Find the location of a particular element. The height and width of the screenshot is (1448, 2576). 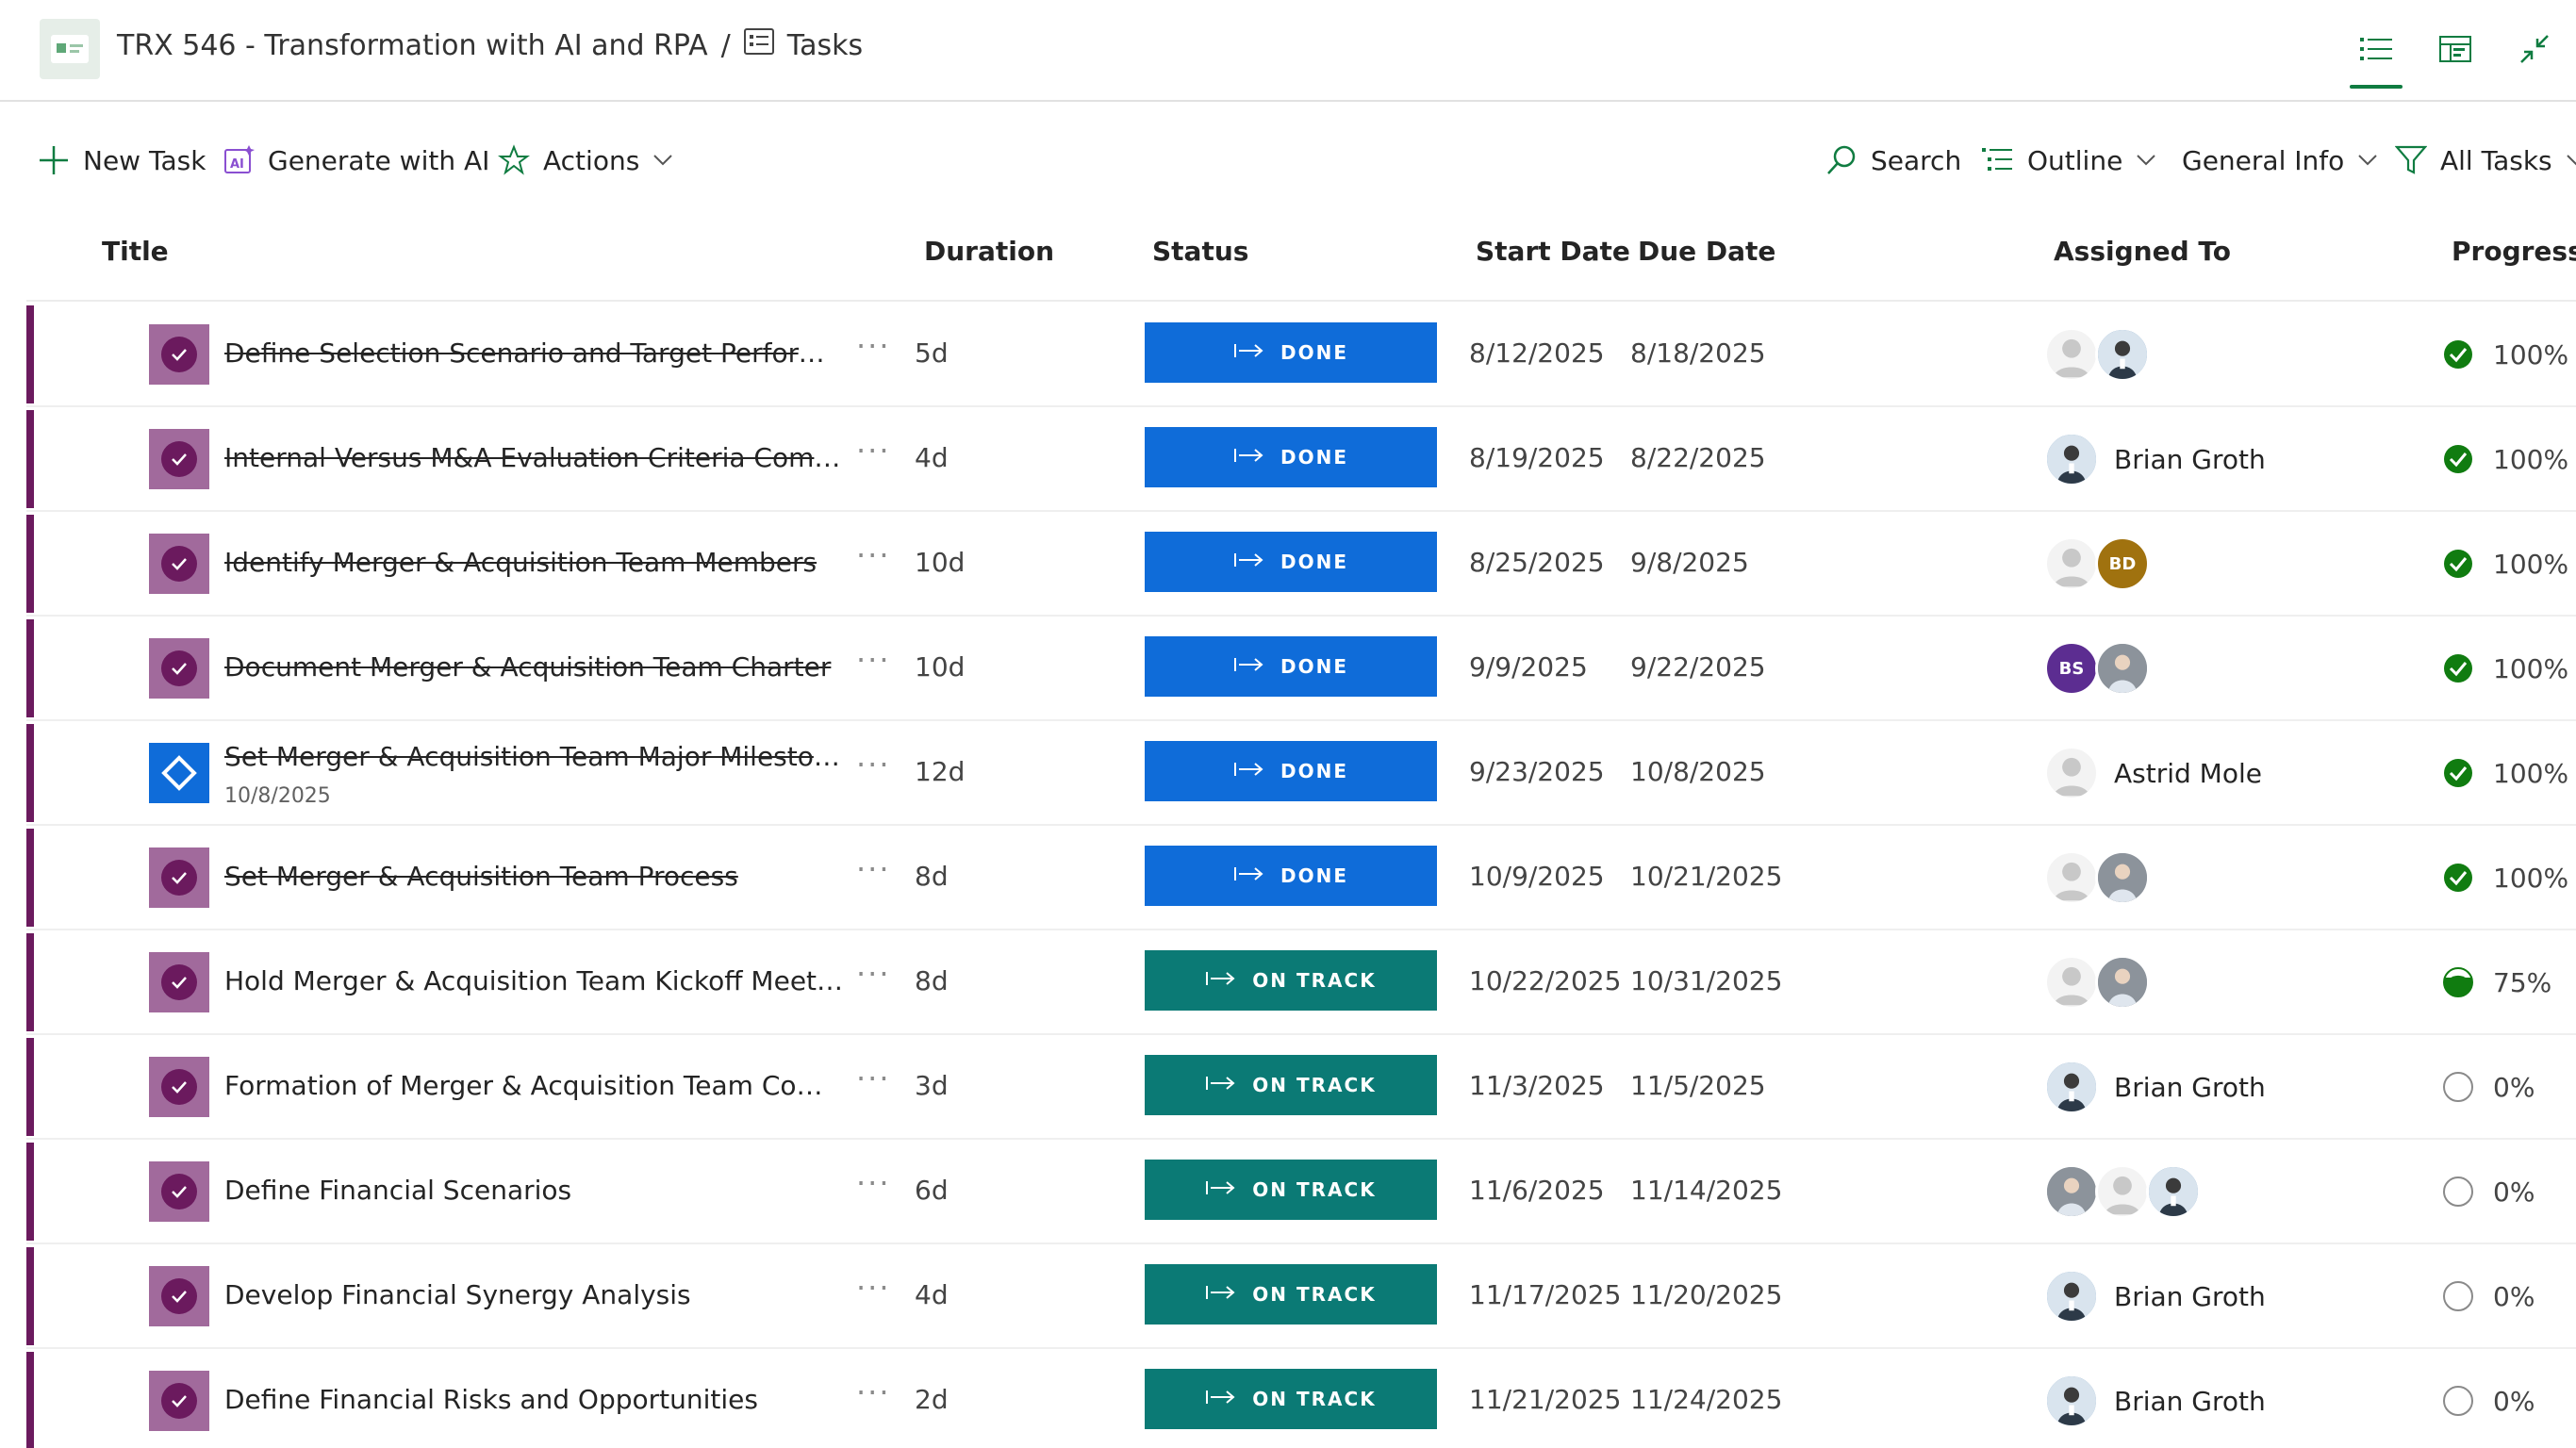

task-duration: 4d is located at coordinates (932, 1294).